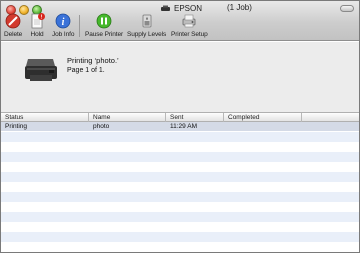 This screenshot has width=360, height=253. Describe the element at coordinates (45, 117) in the screenshot. I see `column-header-status: Status` at that location.